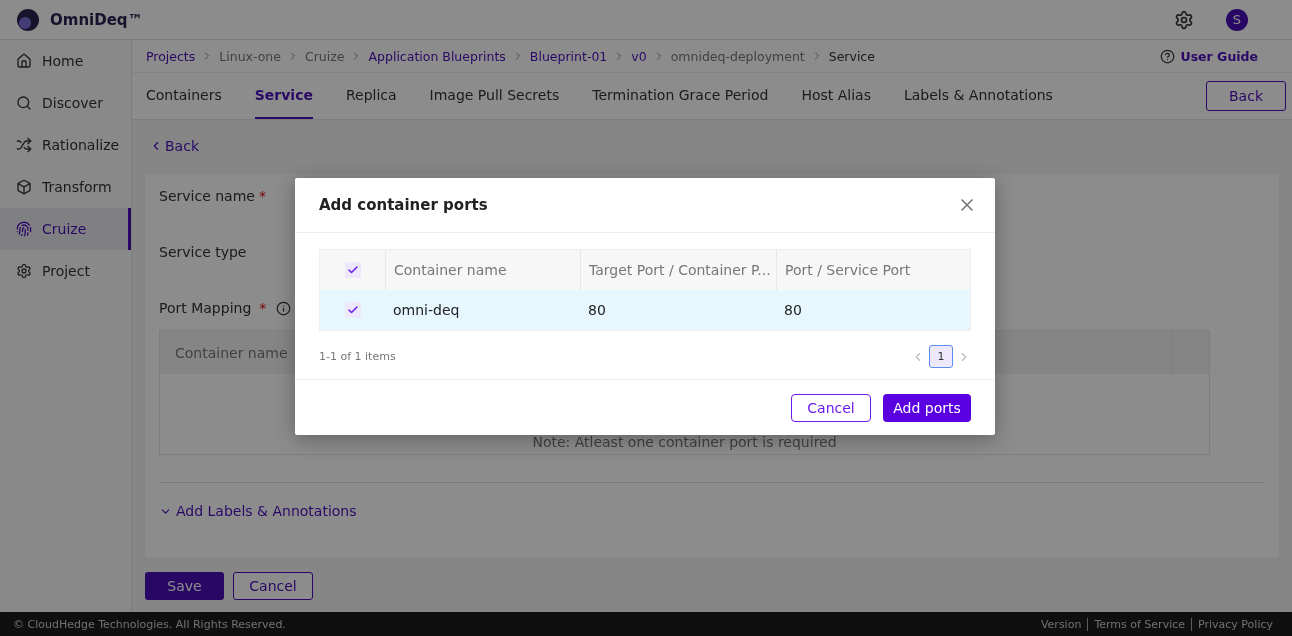 Image resolution: width=1292 pixels, height=636 pixels. What do you see at coordinates (250, 56) in the screenshot?
I see `breadcrumb-item: Linux-one` at bounding box center [250, 56].